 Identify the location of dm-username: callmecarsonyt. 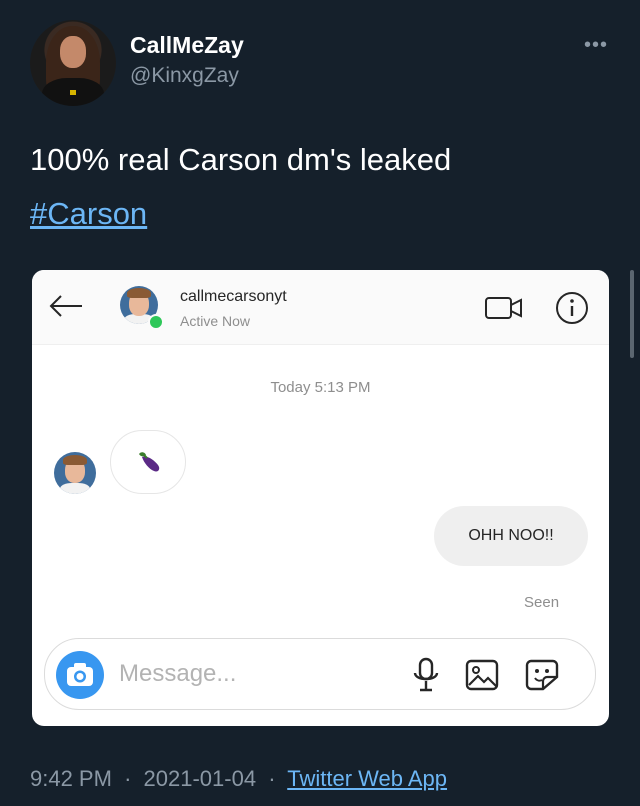
(233, 297).